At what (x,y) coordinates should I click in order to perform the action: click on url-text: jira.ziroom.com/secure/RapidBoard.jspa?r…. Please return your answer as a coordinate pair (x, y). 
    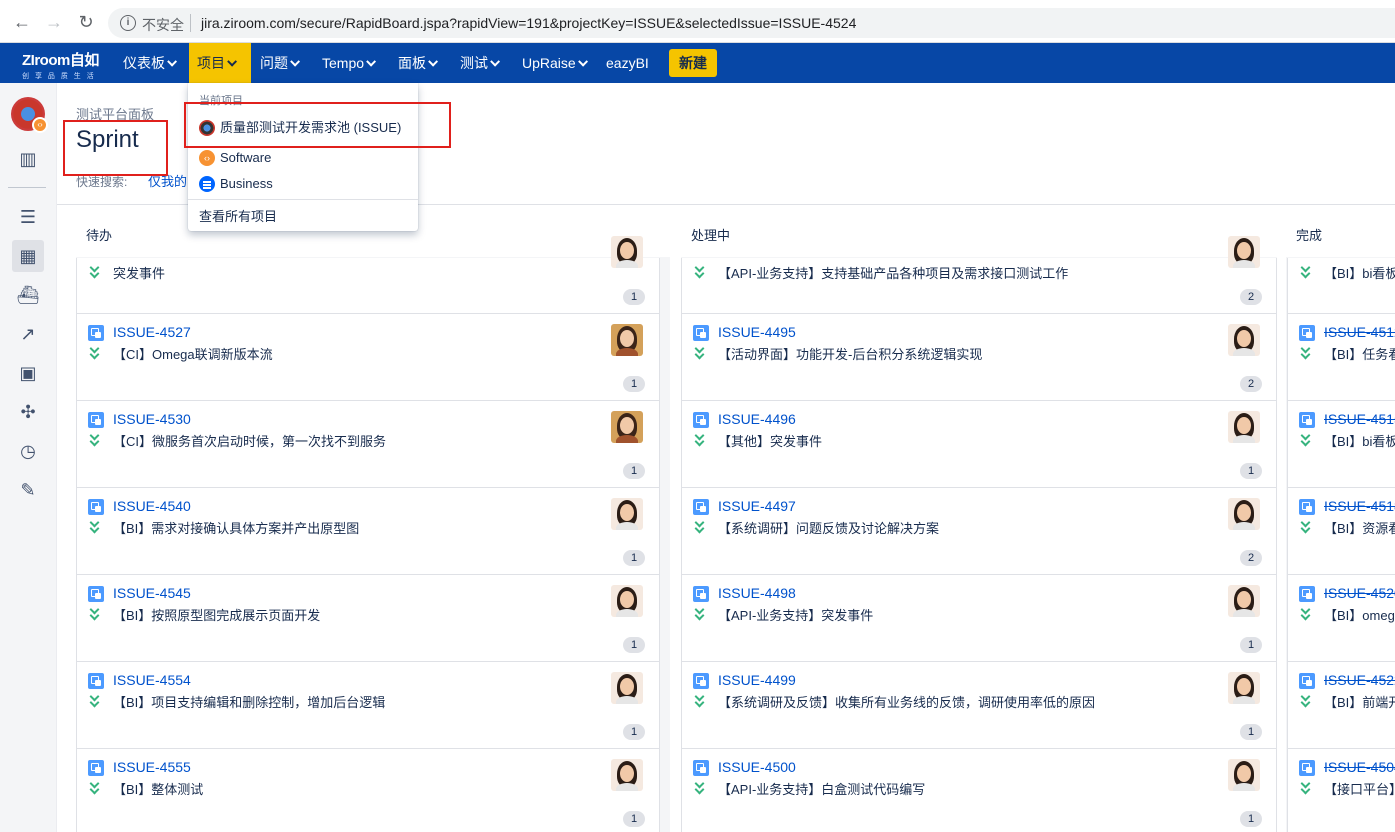
    Looking at the image, I should click on (528, 23).